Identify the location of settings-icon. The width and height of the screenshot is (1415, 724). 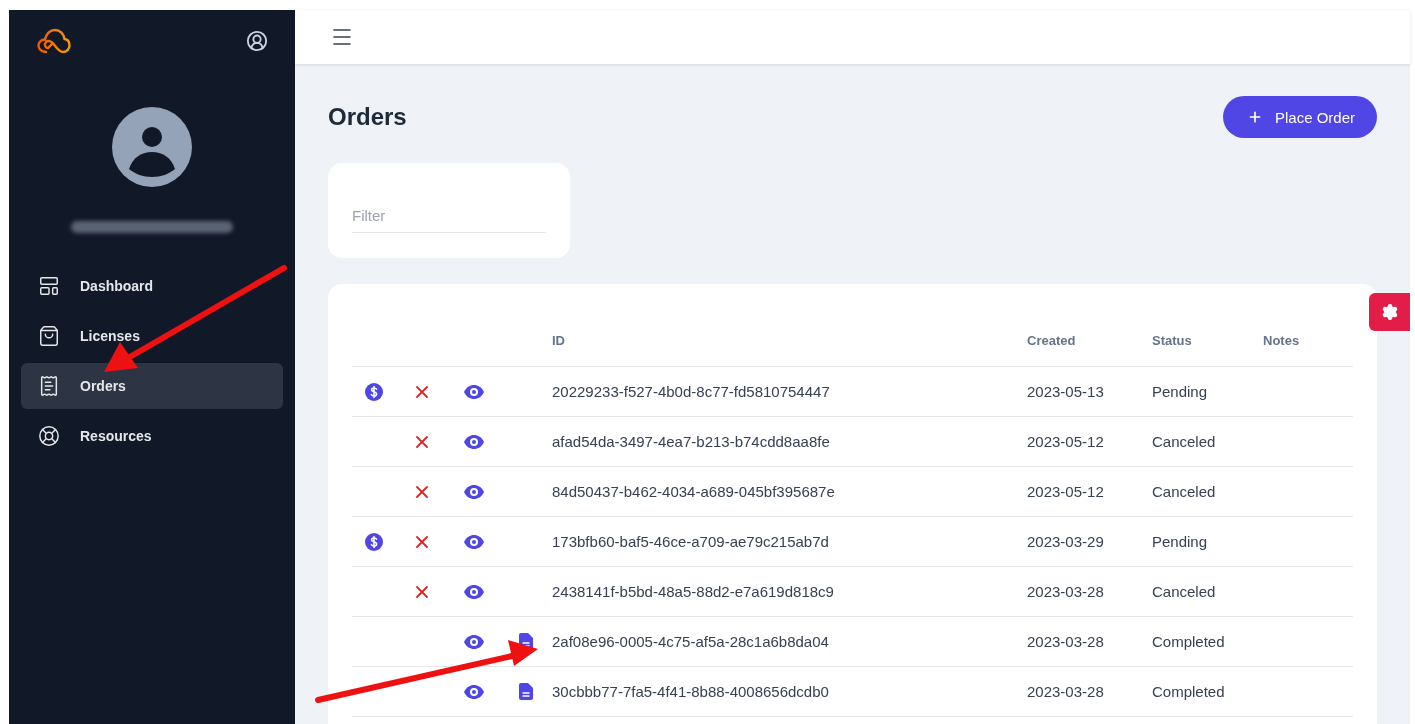
(1389, 312).